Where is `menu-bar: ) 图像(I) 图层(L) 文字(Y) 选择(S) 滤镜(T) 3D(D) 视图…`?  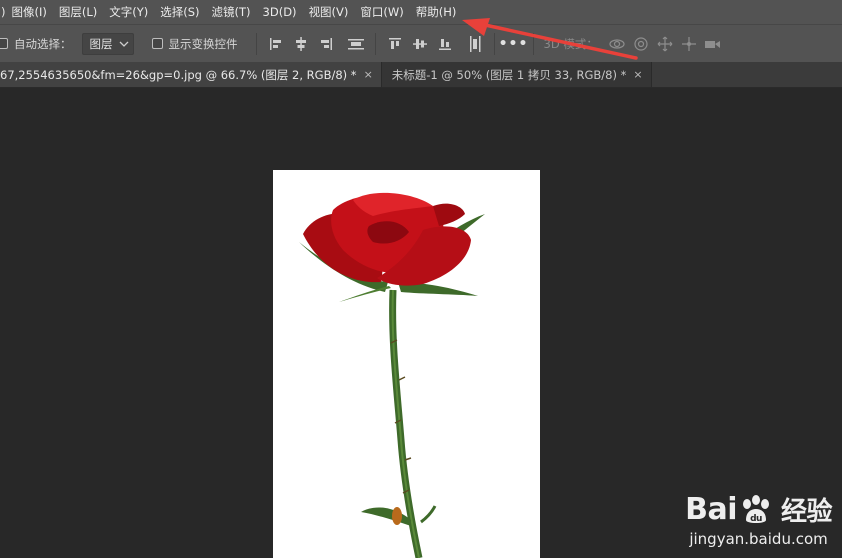 menu-bar: ) 图像(I) 图层(L) 文字(Y) 选择(S) 滤镜(T) 3D(D) 视图… is located at coordinates (421, 12).